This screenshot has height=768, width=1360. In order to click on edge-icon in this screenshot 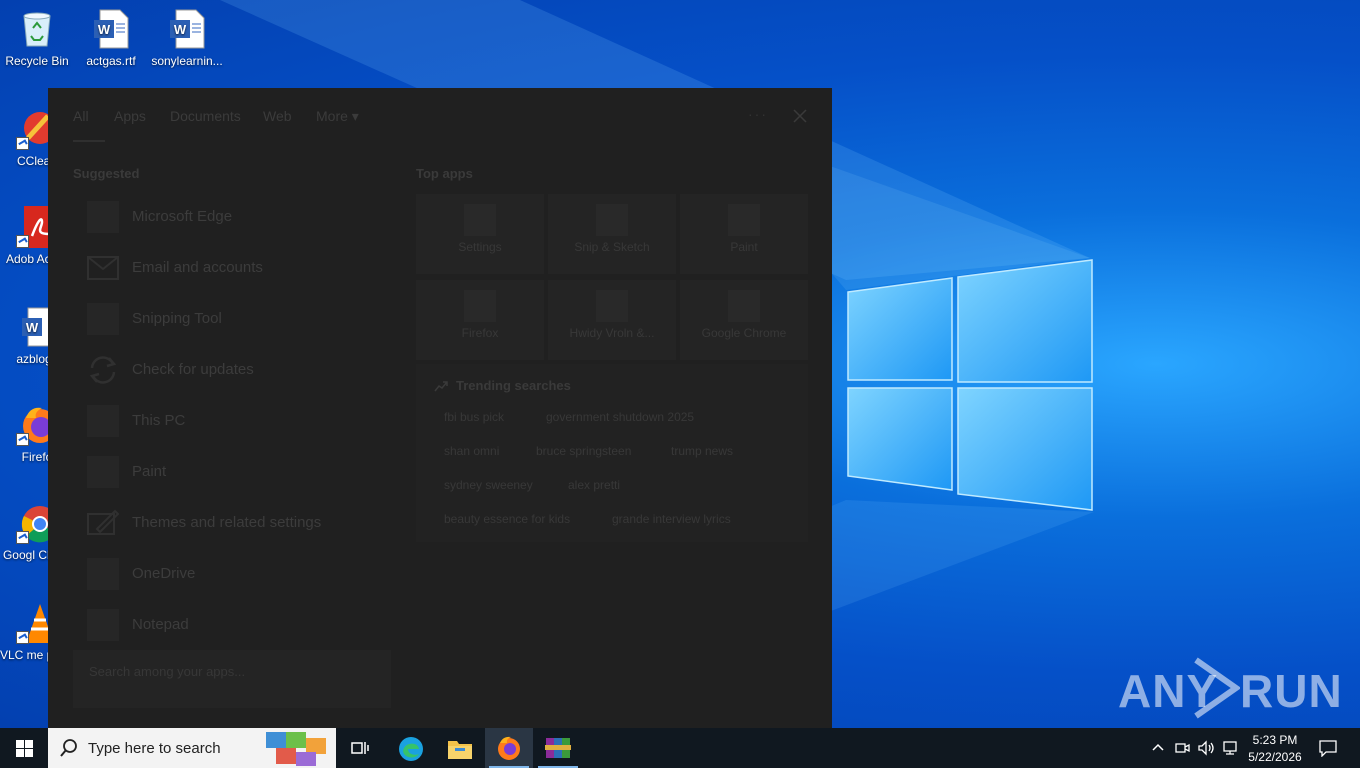, I will do `click(411, 749)`.